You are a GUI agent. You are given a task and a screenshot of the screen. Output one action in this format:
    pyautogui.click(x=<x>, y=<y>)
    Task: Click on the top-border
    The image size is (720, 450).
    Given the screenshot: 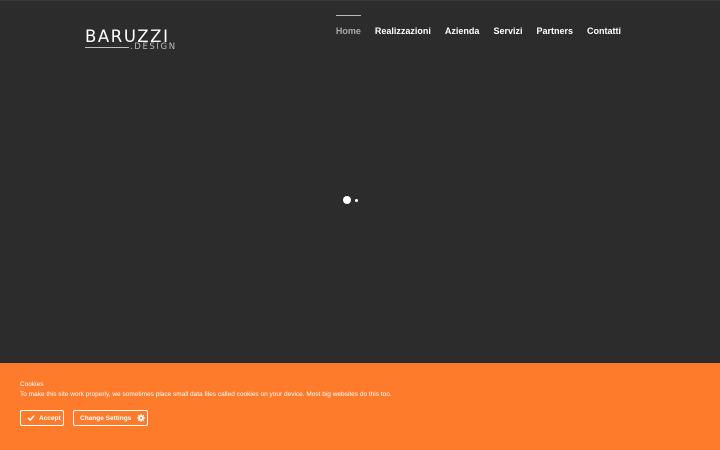 What is the action you would take?
    pyautogui.click(x=360, y=0)
    